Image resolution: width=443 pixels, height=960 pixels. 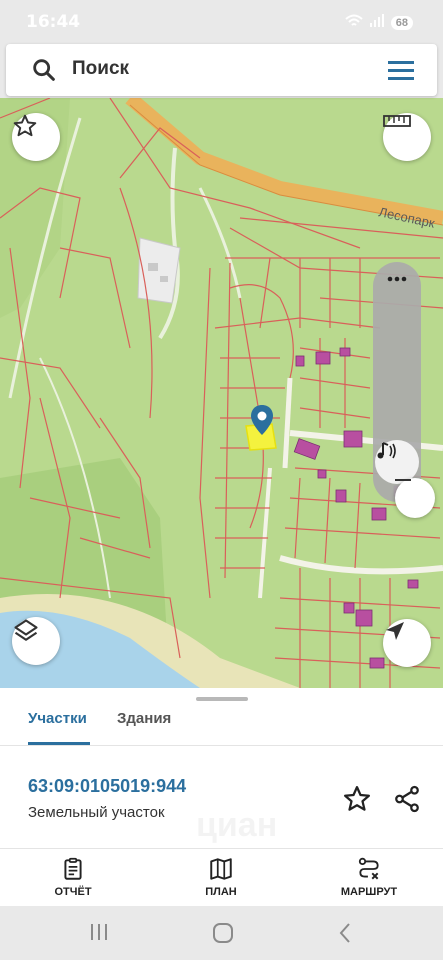 What do you see at coordinates (223, 935) in the screenshot?
I see `home-icon` at bounding box center [223, 935].